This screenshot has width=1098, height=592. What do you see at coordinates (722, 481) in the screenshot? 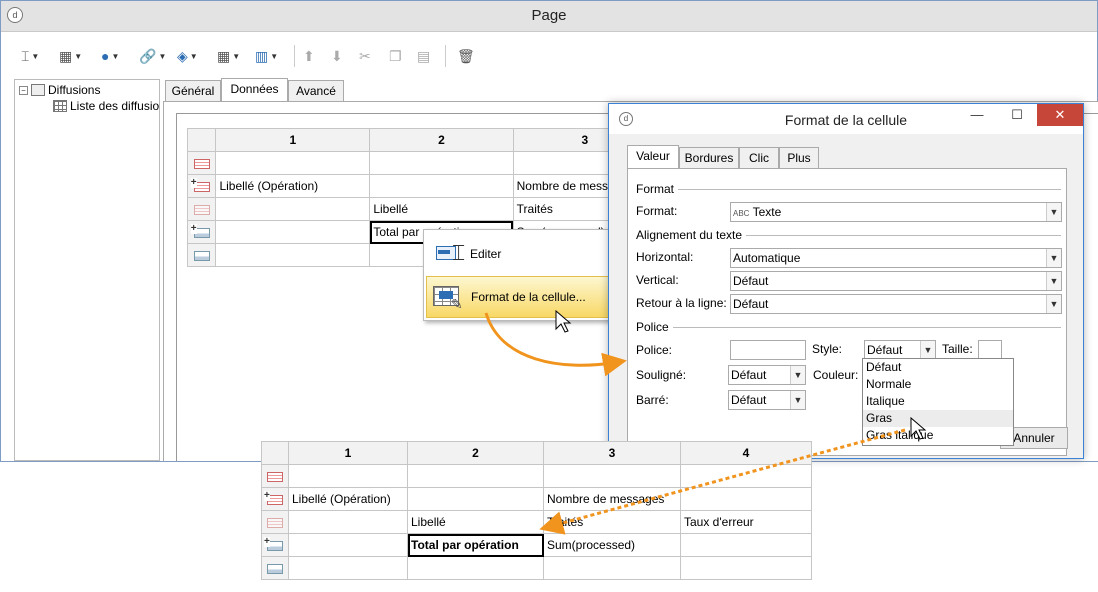
I see `arrow-dotted` at bounding box center [722, 481].